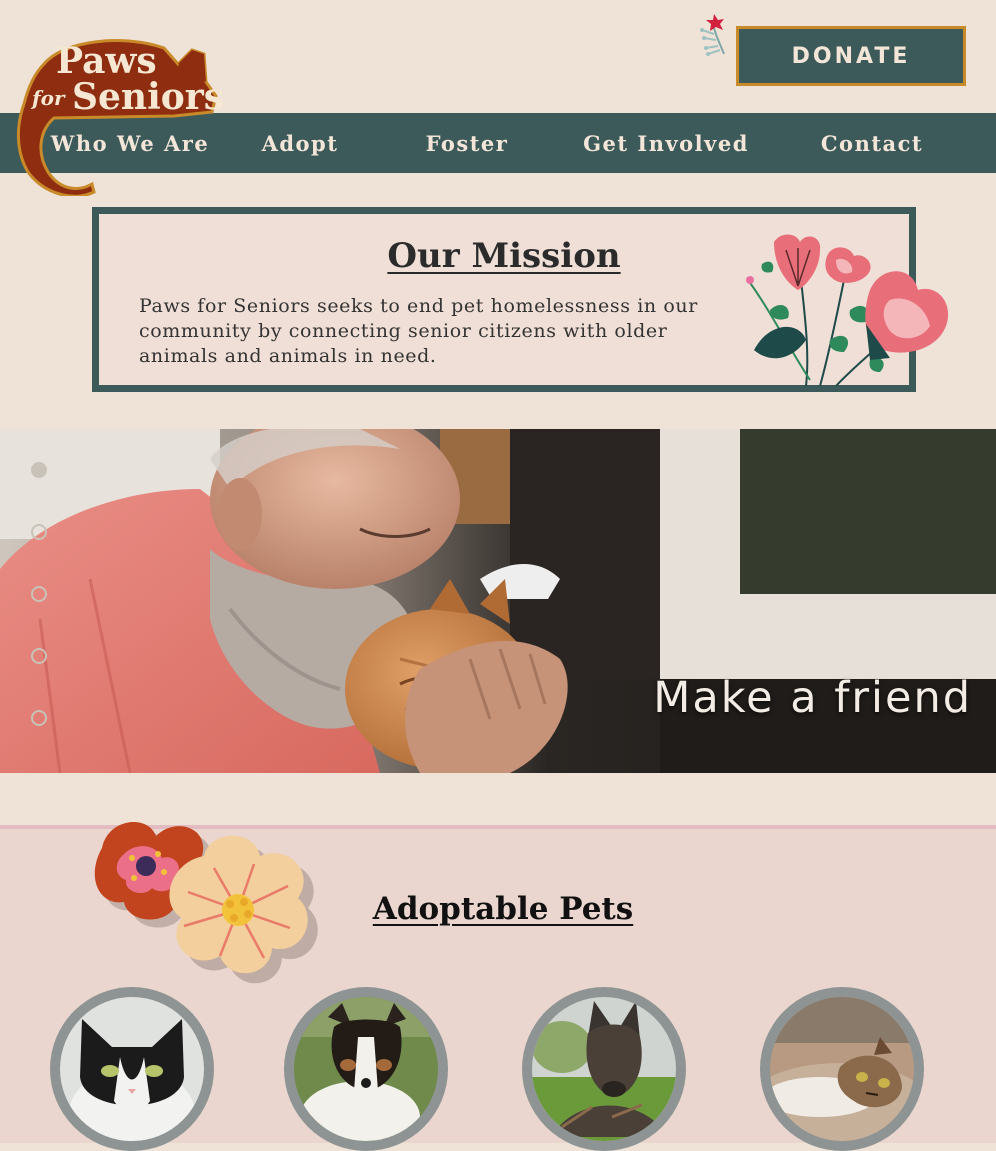  I want to click on pet-card-brindle-dog, so click(604, 1069).